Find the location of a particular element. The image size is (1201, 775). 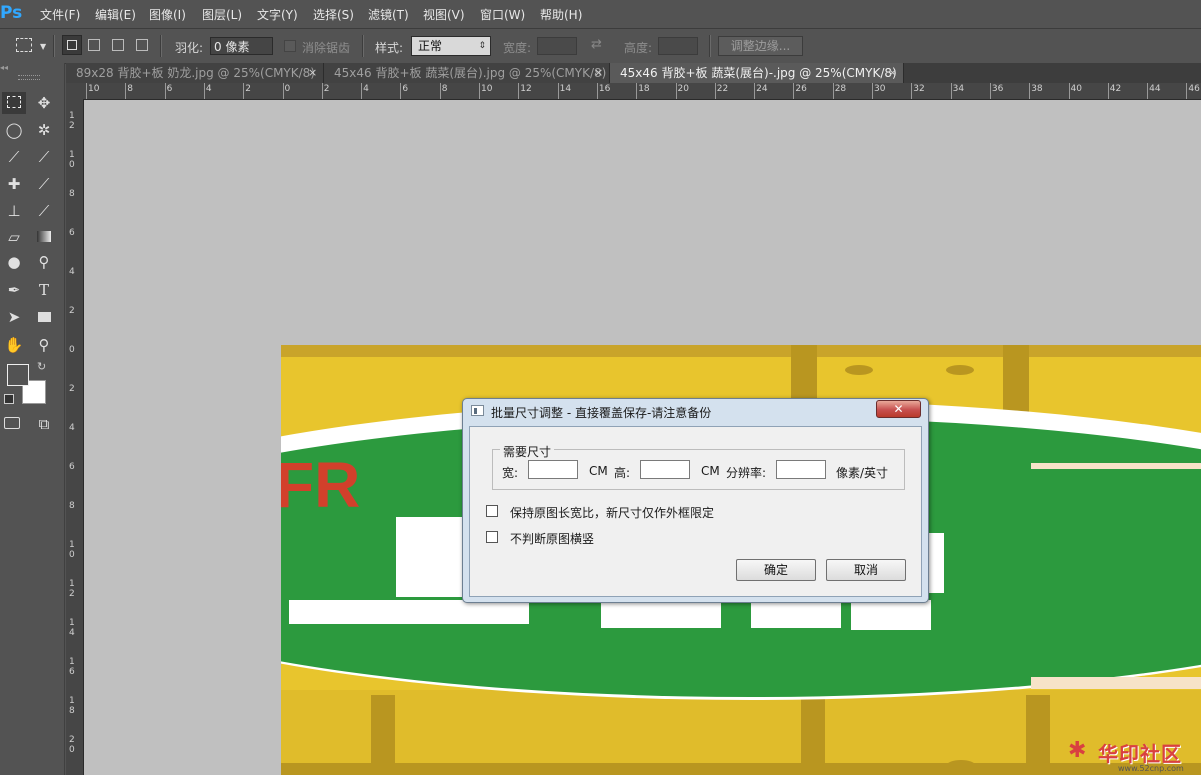

foreground-color-swatch is located at coordinates (18, 375).